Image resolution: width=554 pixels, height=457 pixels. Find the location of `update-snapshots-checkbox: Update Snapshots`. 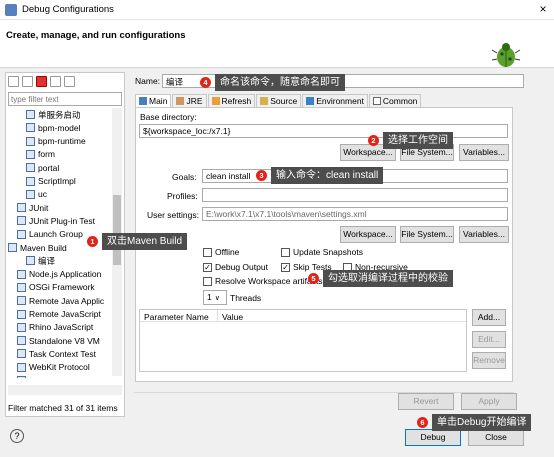

update-snapshots-checkbox: Update Snapshots is located at coordinates (322, 252).